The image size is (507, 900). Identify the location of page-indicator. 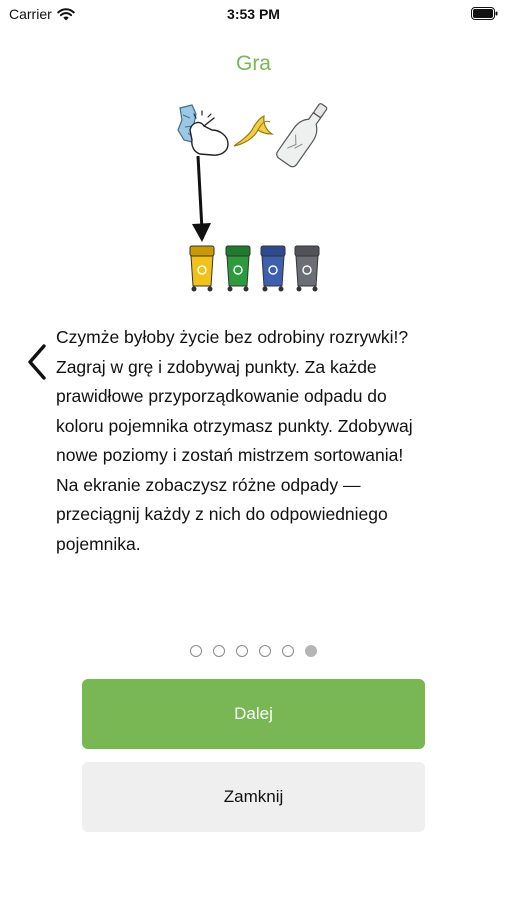
(253, 651).